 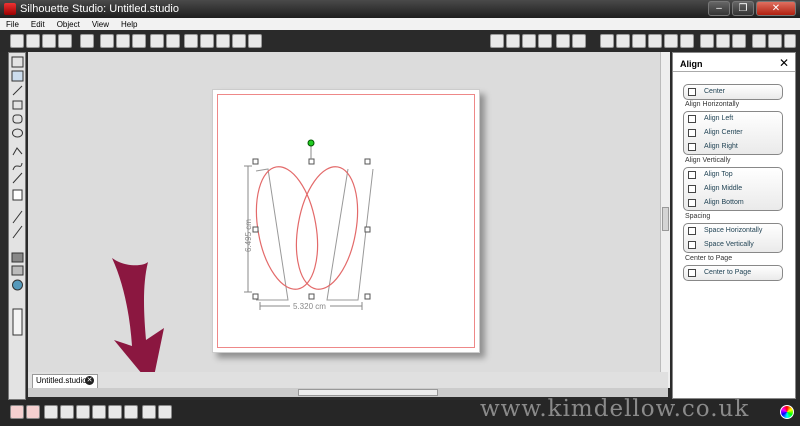 I want to click on replicate-icon, so click(x=639, y=41).